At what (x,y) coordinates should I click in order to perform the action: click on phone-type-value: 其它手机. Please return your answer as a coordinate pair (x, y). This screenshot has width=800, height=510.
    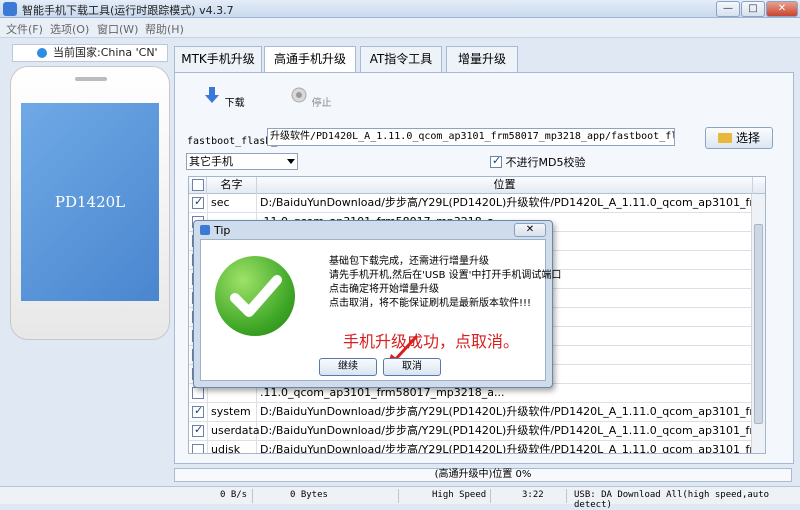
    Looking at the image, I should click on (211, 161).